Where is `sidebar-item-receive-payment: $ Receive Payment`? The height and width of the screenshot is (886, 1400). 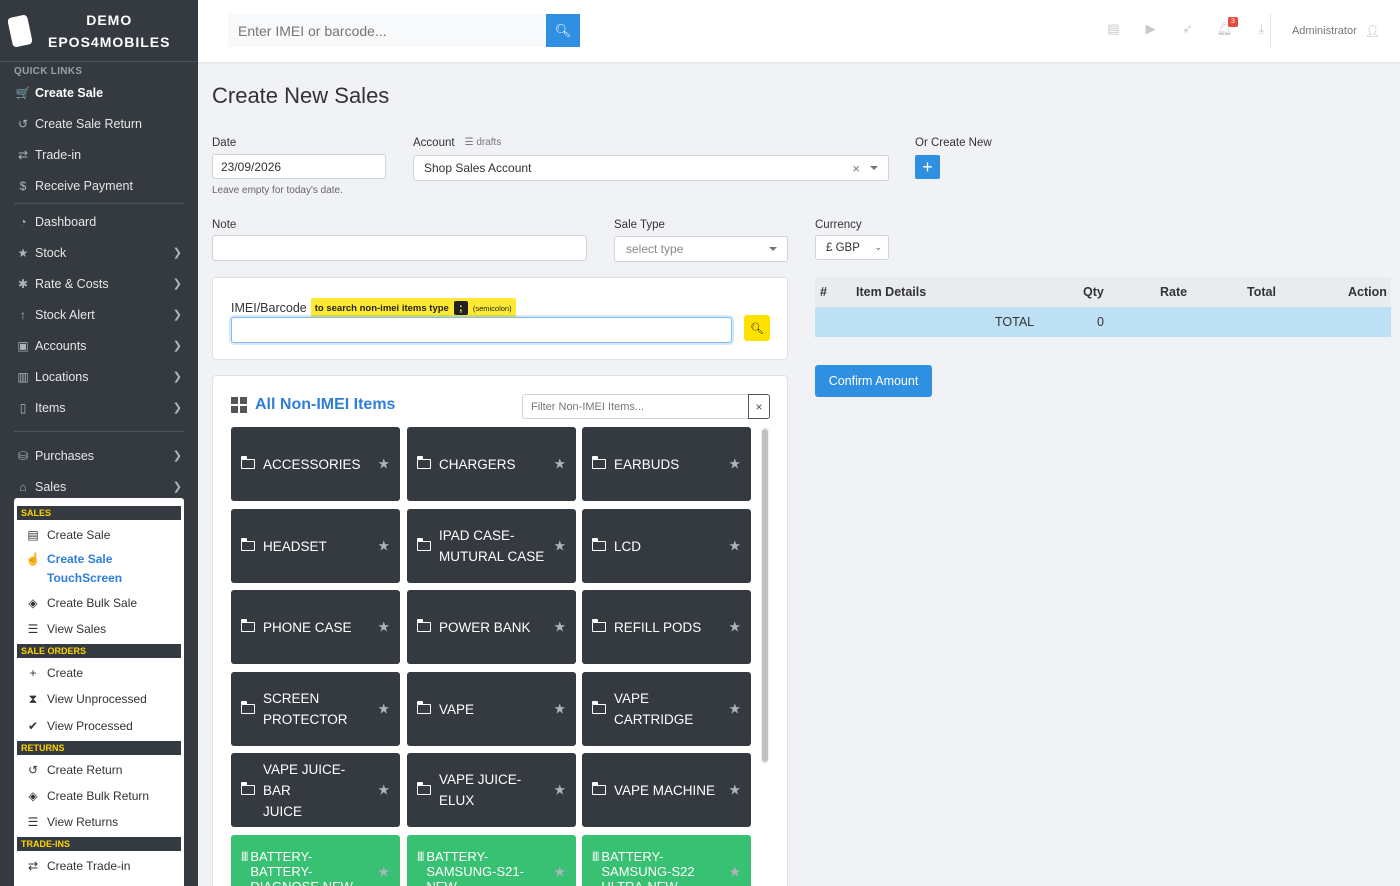 sidebar-item-receive-payment: $ Receive Payment is located at coordinates (99, 185).